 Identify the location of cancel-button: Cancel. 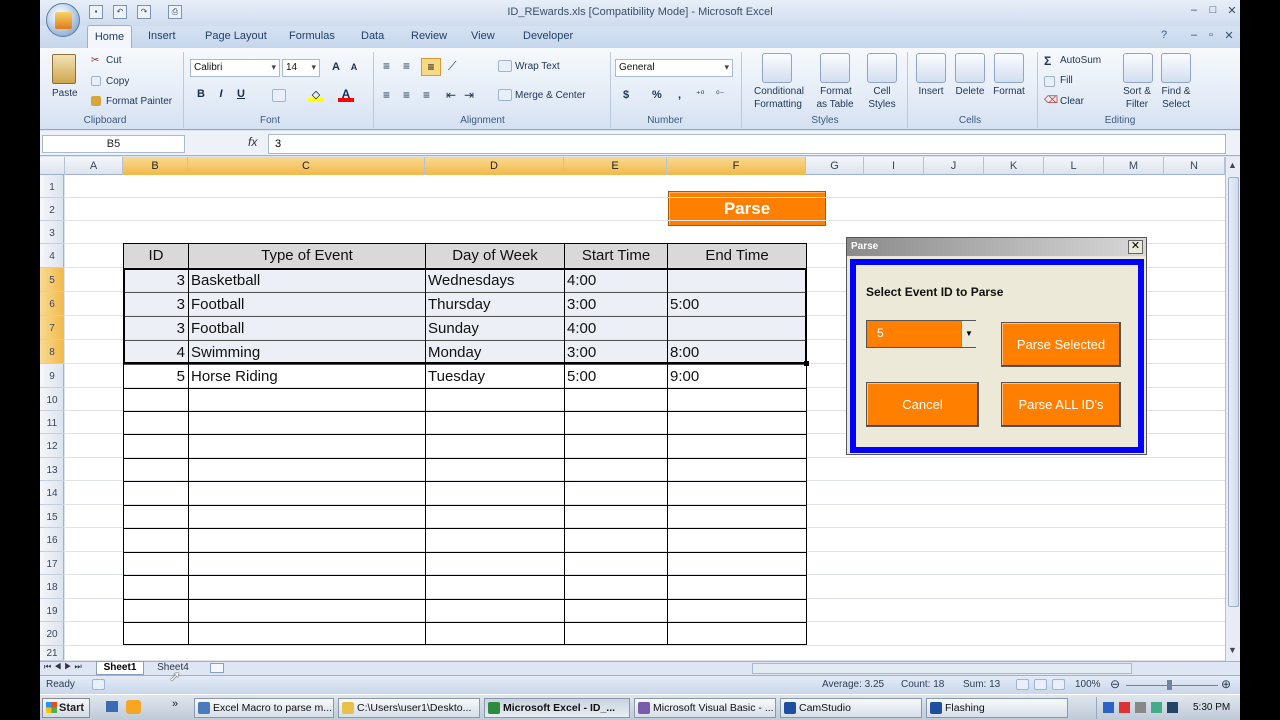
(922, 404).